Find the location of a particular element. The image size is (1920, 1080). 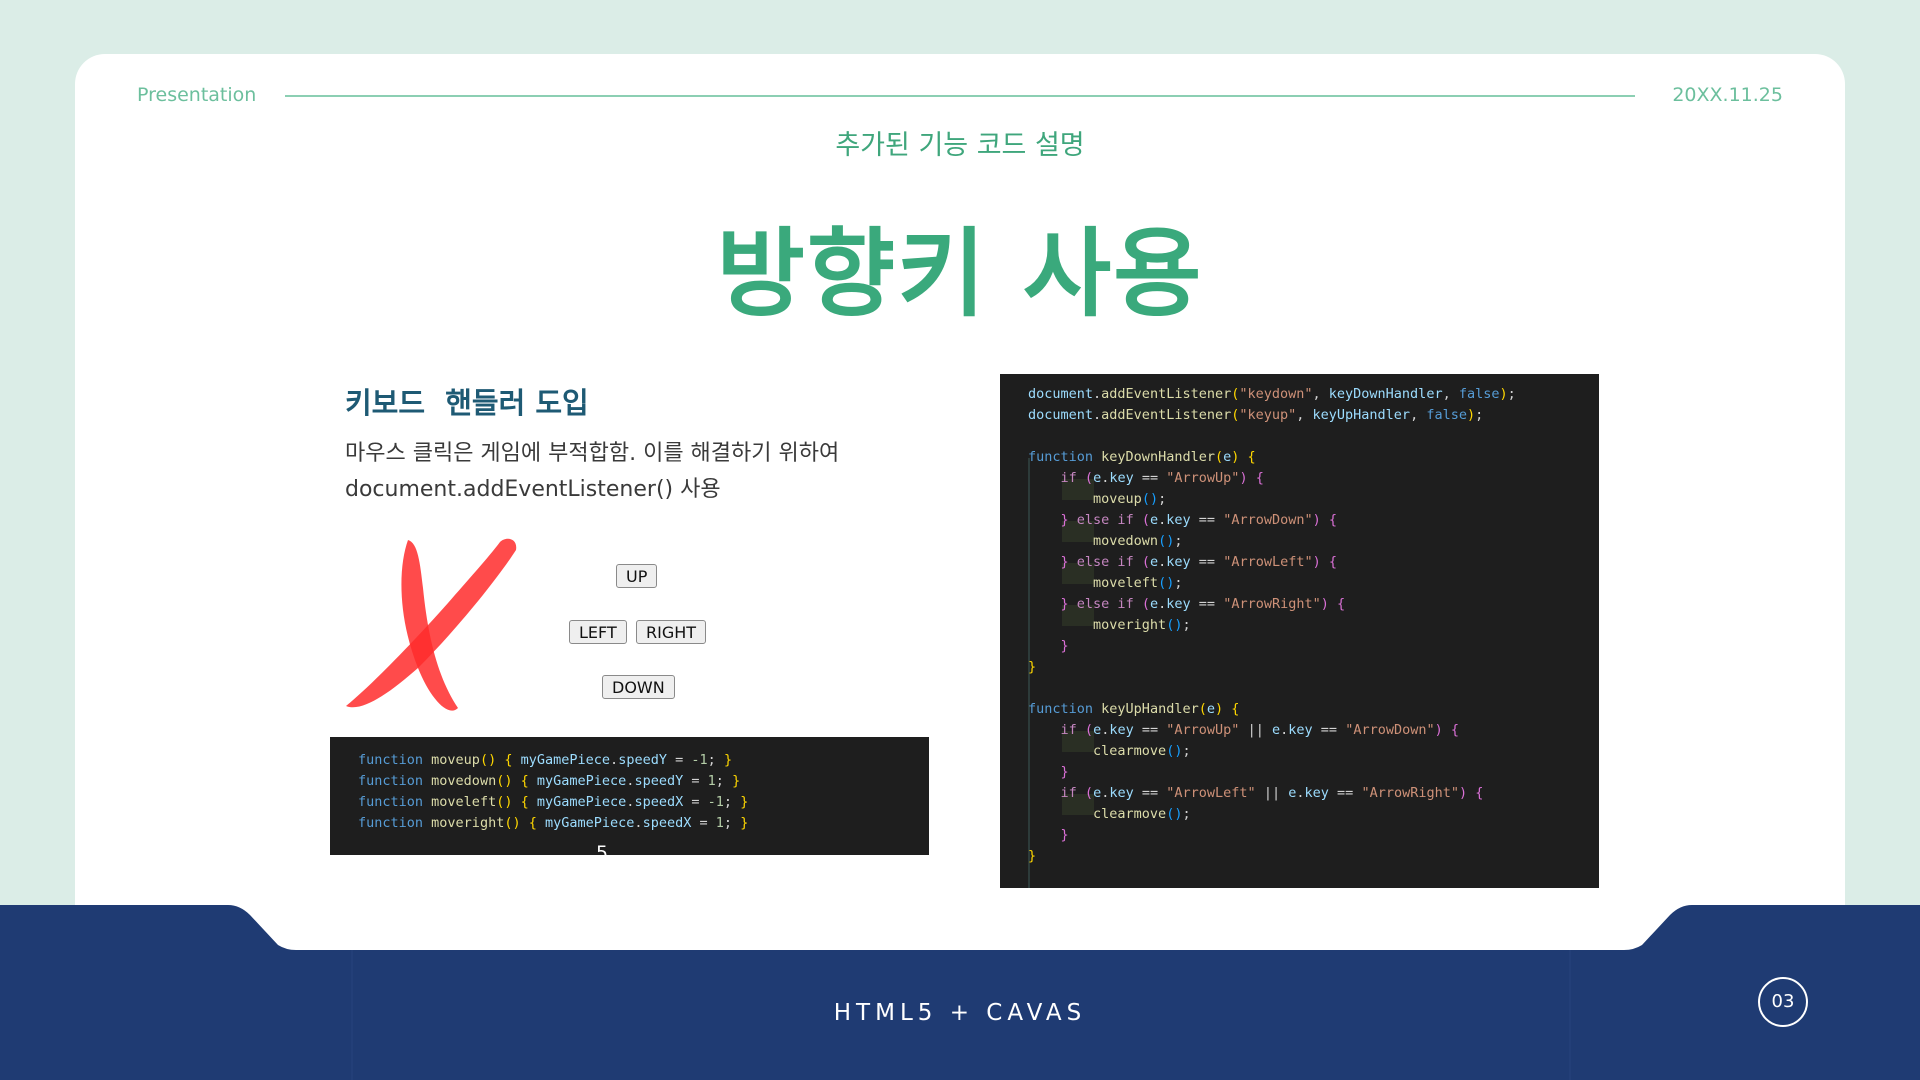

footer-title: HTML5 + CAVAS is located at coordinates (960, 1013).